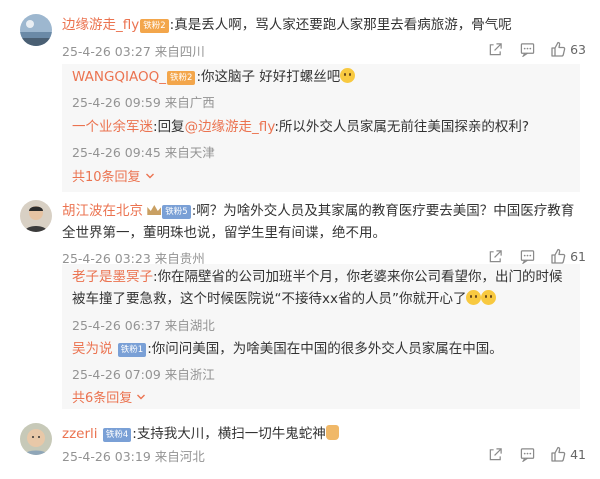 This screenshot has width=600, height=479. What do you see at coordinates (112, 127) in the screenshot?
I see `username-link: 一个业余军迷` at bounding box center [112, 127].